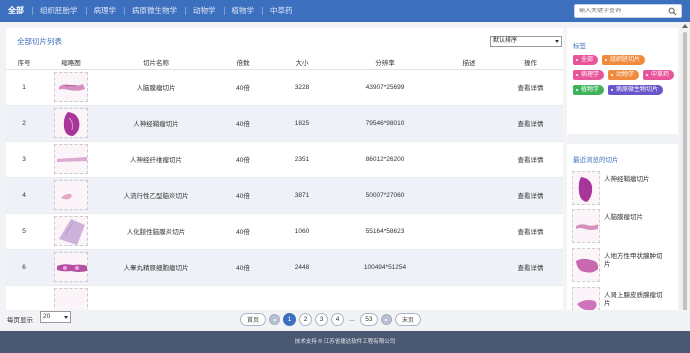 Image resolution: width=690 pixels, height=353 pixels. What do you see at coordinates (243, 63) in the screenshot?
I see `column-header-magnification: 倍数` at bounding box center [243, 63].